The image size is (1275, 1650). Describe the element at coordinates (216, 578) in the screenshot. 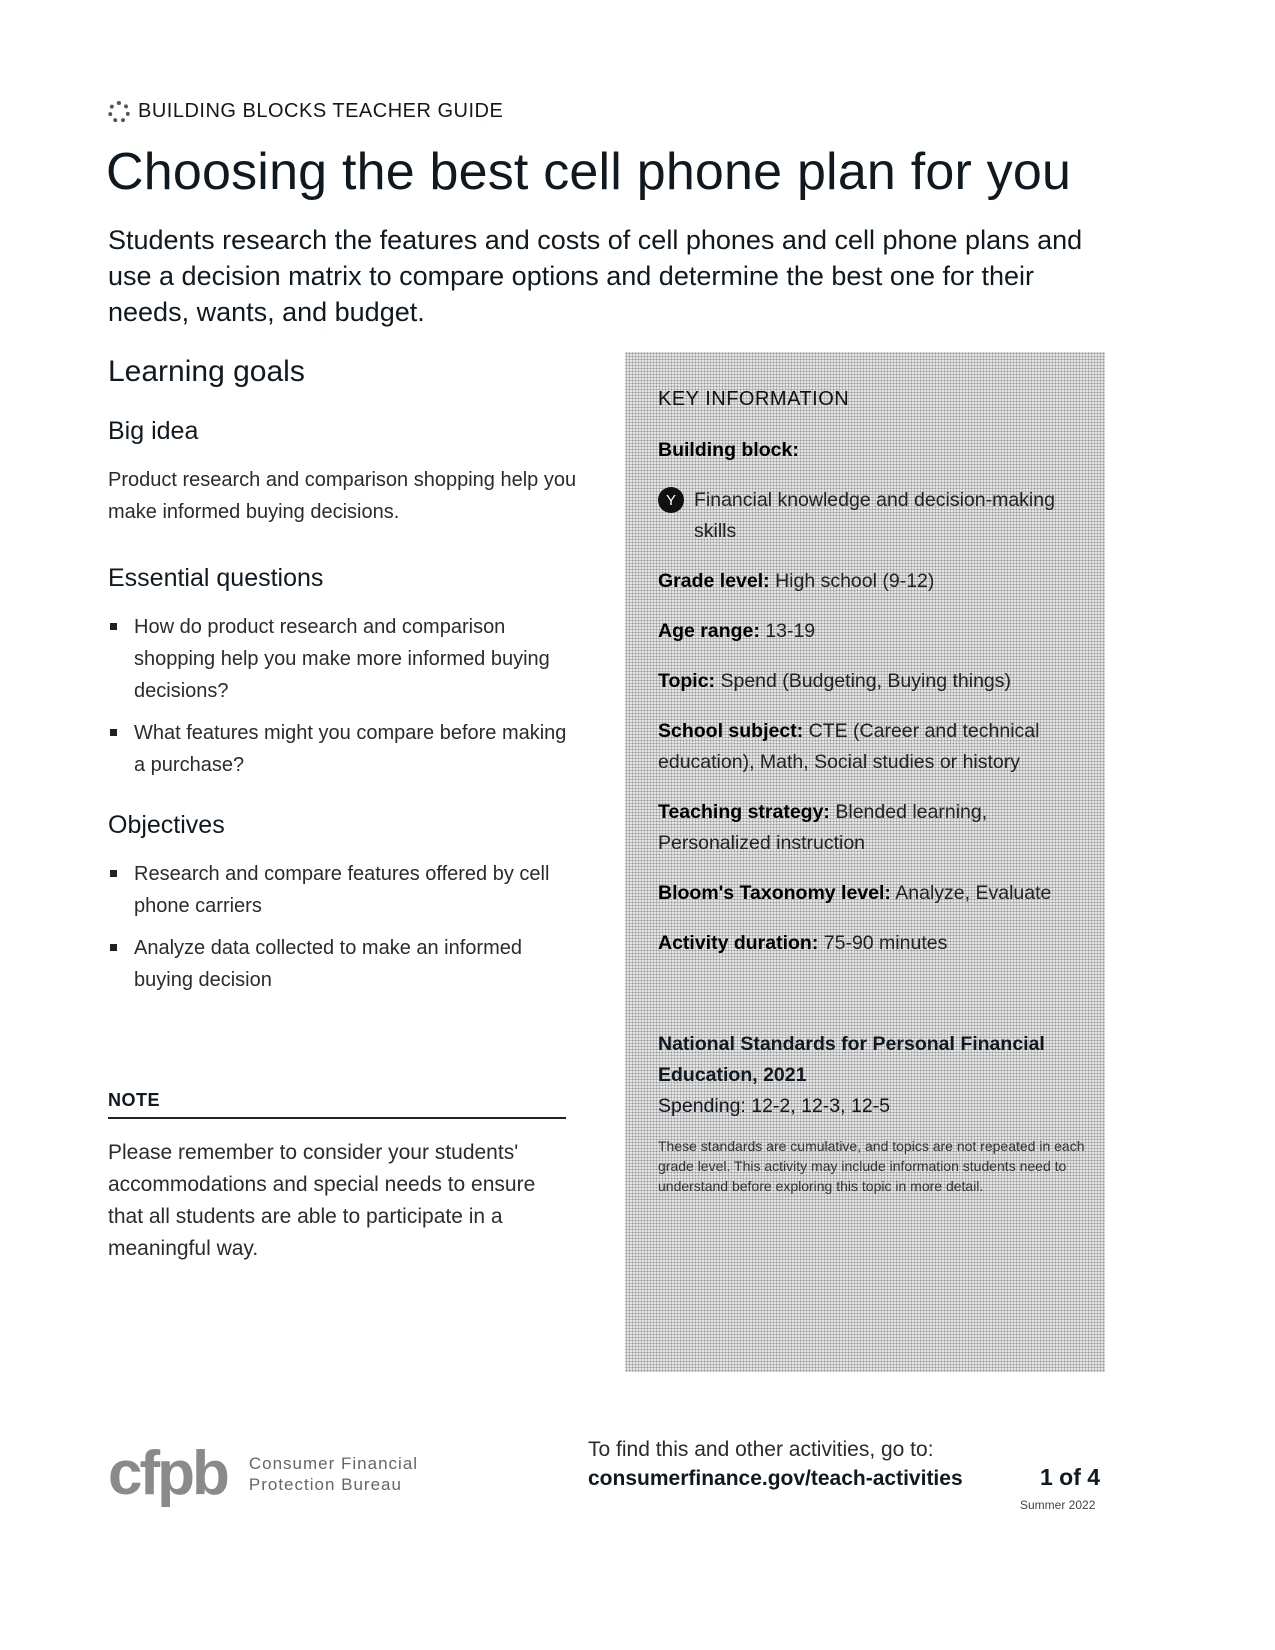

I see `essential-questions-heading: Essential questions` at that location.